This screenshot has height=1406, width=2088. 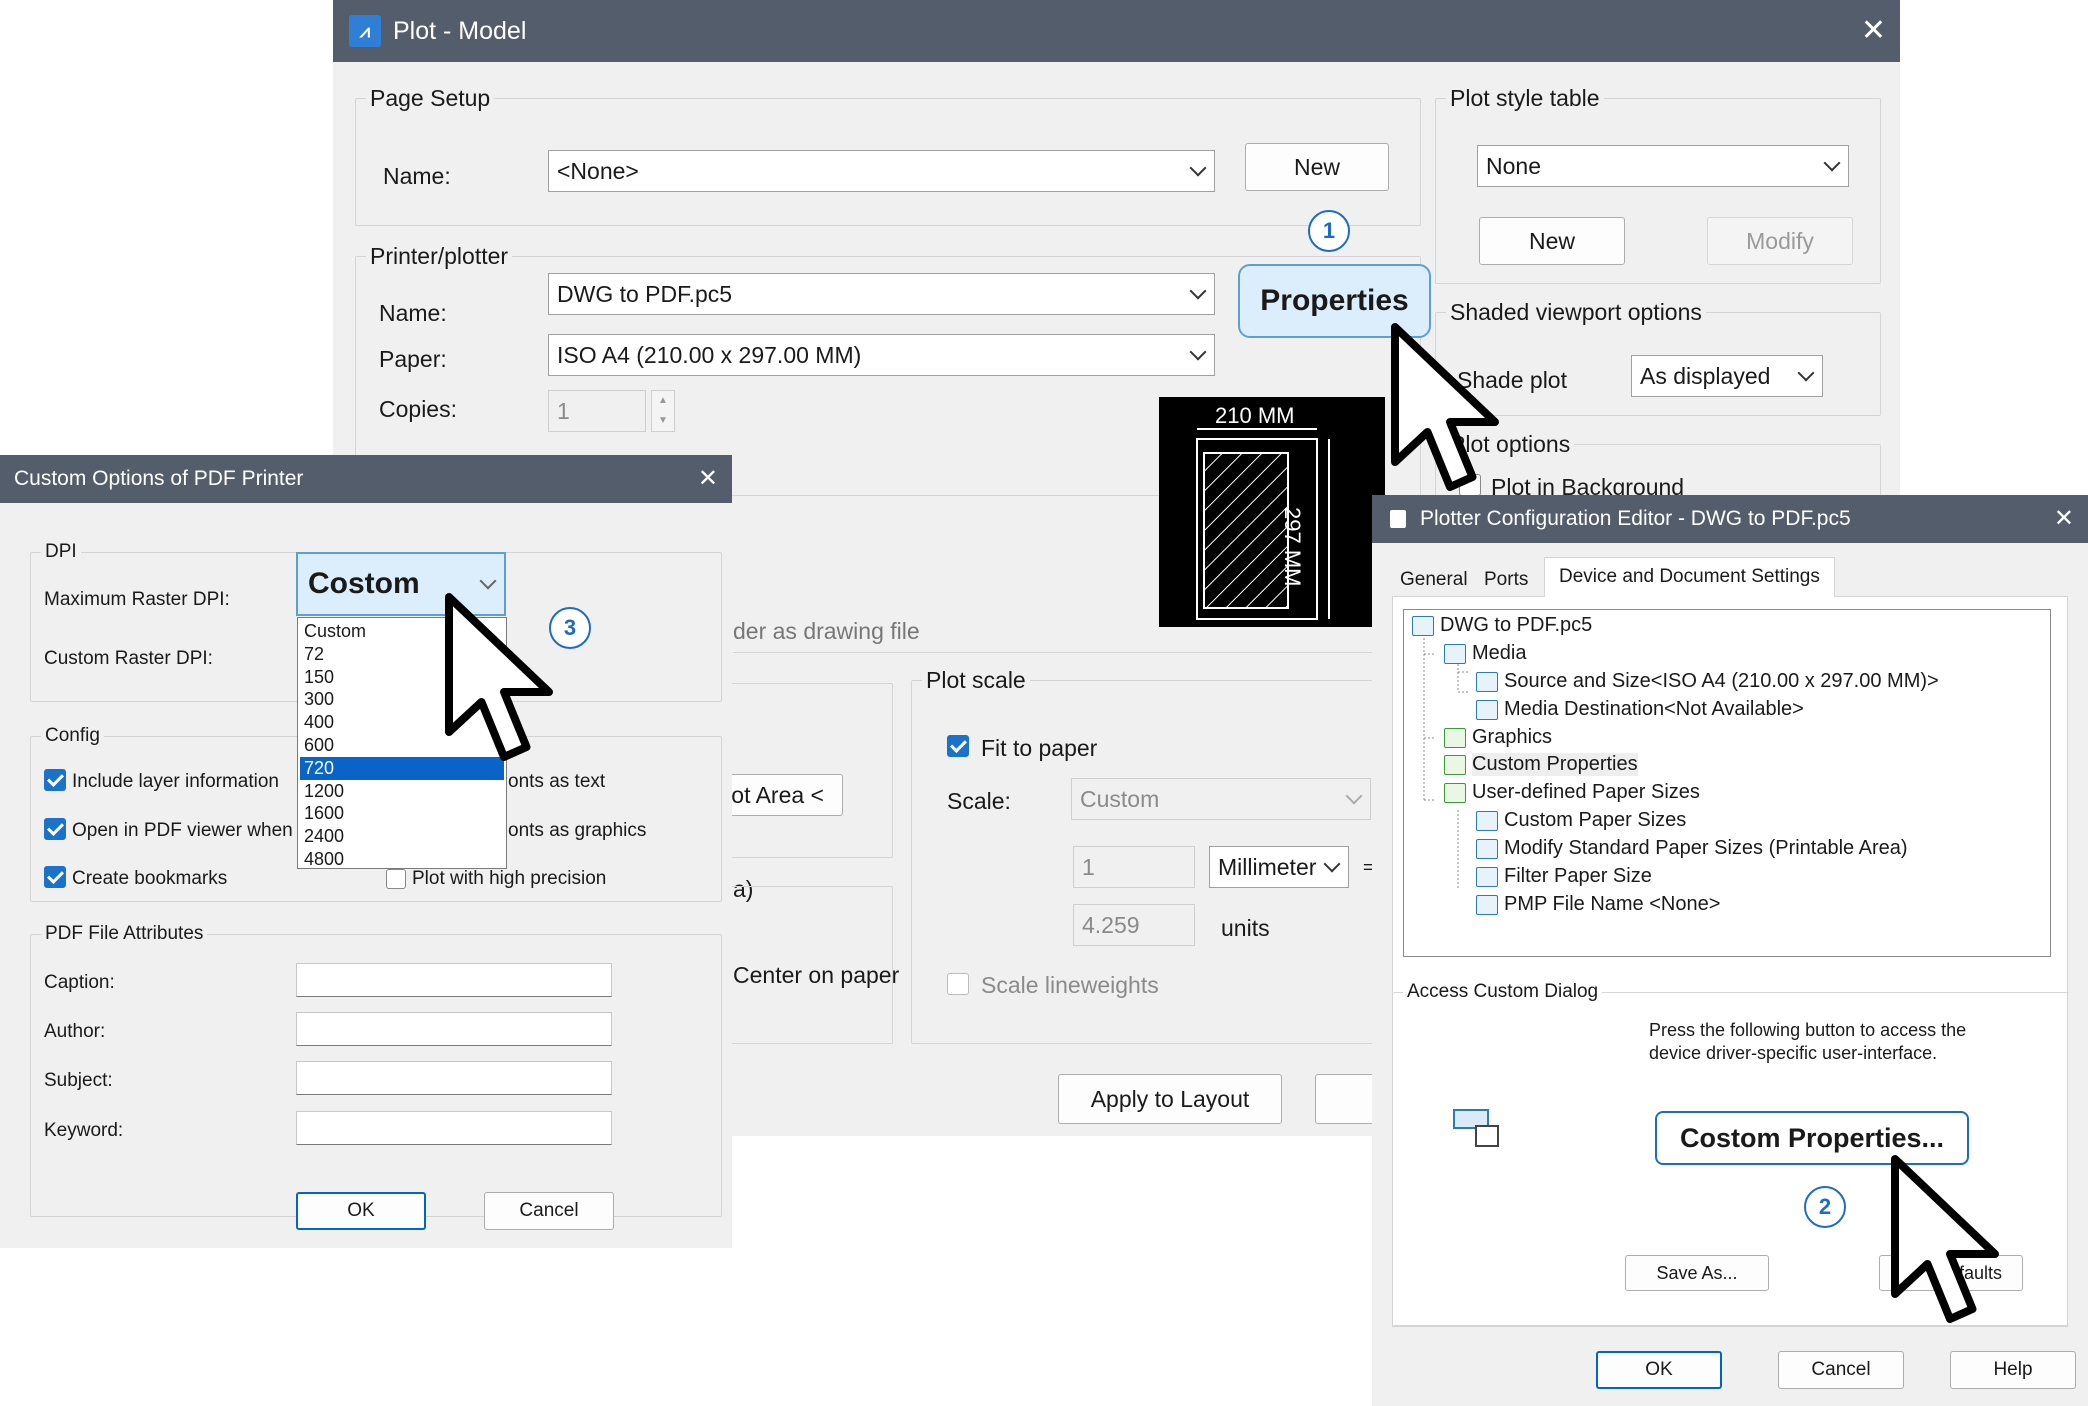 What do you see at coordinates (1689, 577) in the screenshot?
I see `tab-device-settings: Device and Document Settings` at bounding box center [1689, 577].